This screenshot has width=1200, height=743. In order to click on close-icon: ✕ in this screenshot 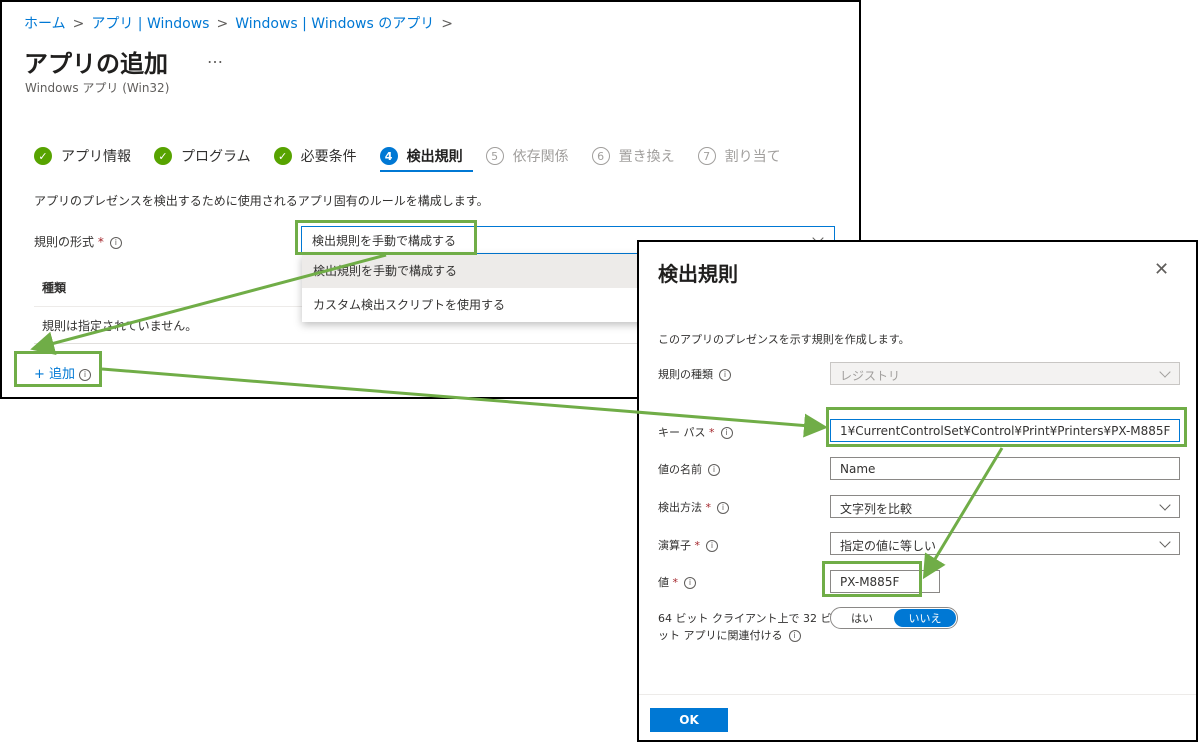, I will do `click(1161, 269)`.